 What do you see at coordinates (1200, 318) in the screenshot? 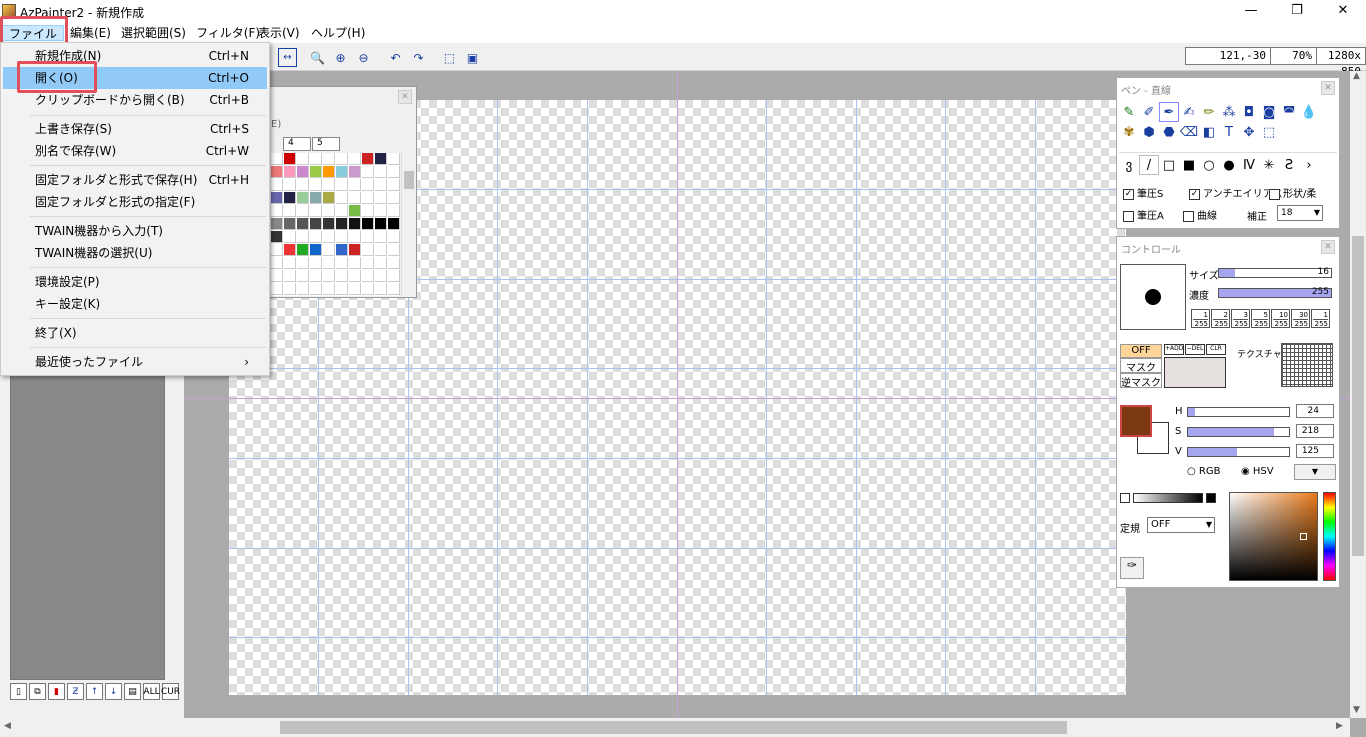
I see `brush-preset-button: 1 255` at bounding box center [1200, 318].